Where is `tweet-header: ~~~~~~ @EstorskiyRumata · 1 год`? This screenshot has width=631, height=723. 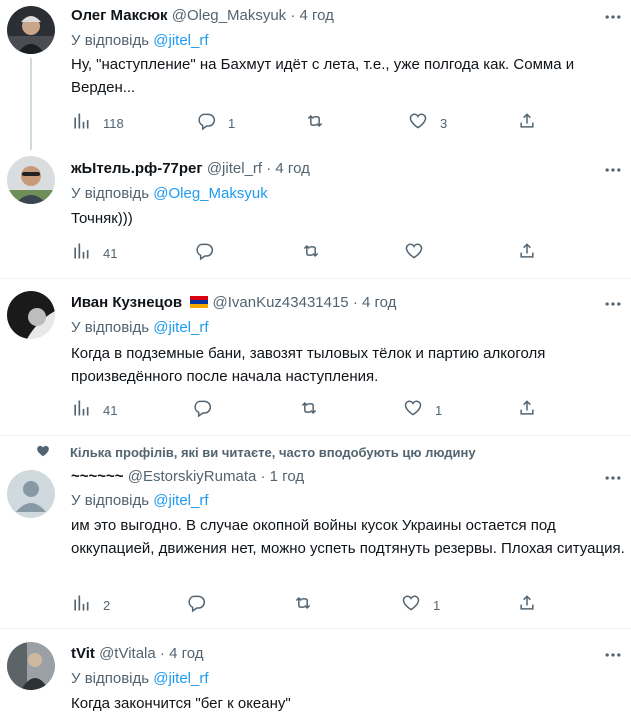 tweet-header: ~~~~~~ @EstorskiyRumata · 1 год is located at coordinates (187, 477).